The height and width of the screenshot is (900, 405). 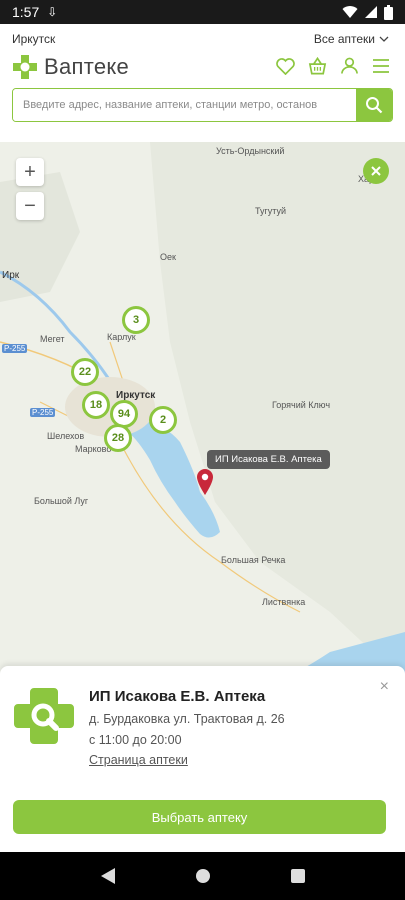 What do you see at coordinates (26, 12) in the screenshot?
I see `status-time: 1:57` at bounding box center [26, 12].